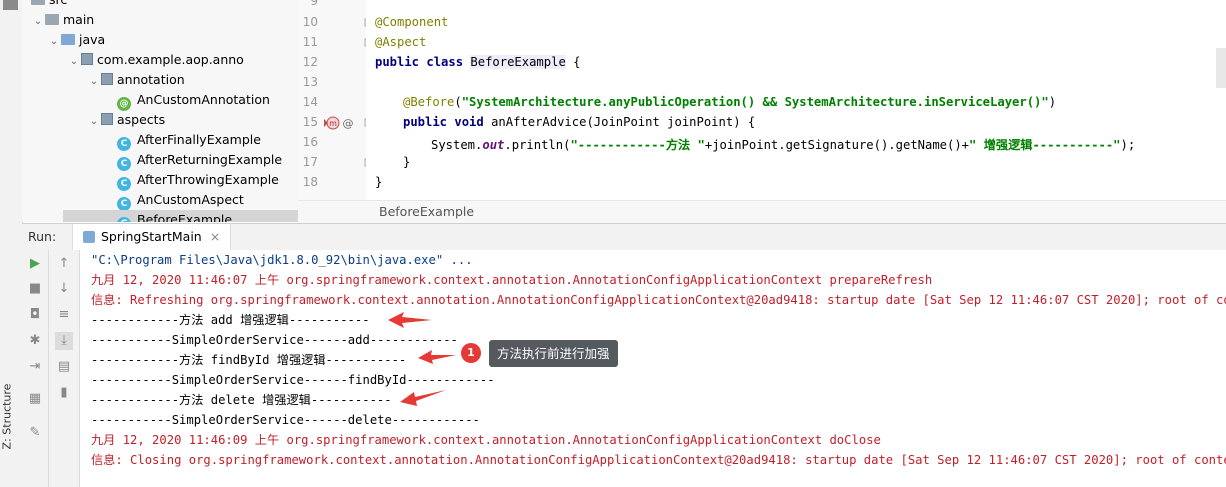 This screenshot has height=487, width=1226. I want to click on svg-text: m, so click(333, 123).